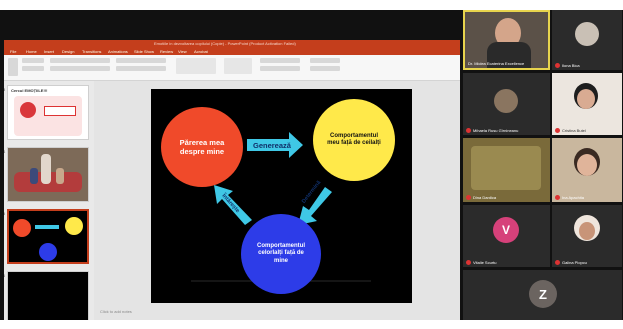 The image size is (623, 329). I want to click on participant-name: Mihaela Rusu Gîrnineanu, so click(496, 130).